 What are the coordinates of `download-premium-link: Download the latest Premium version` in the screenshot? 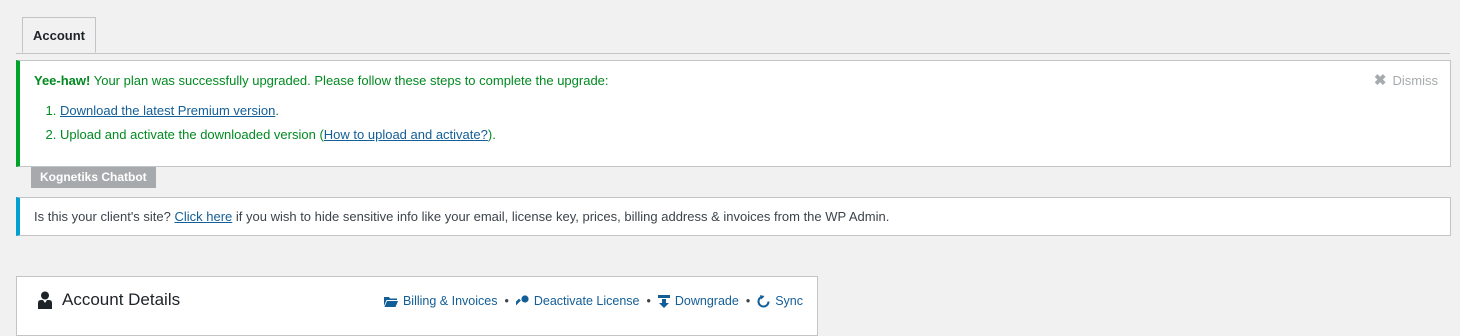 It's located at (167, 110).